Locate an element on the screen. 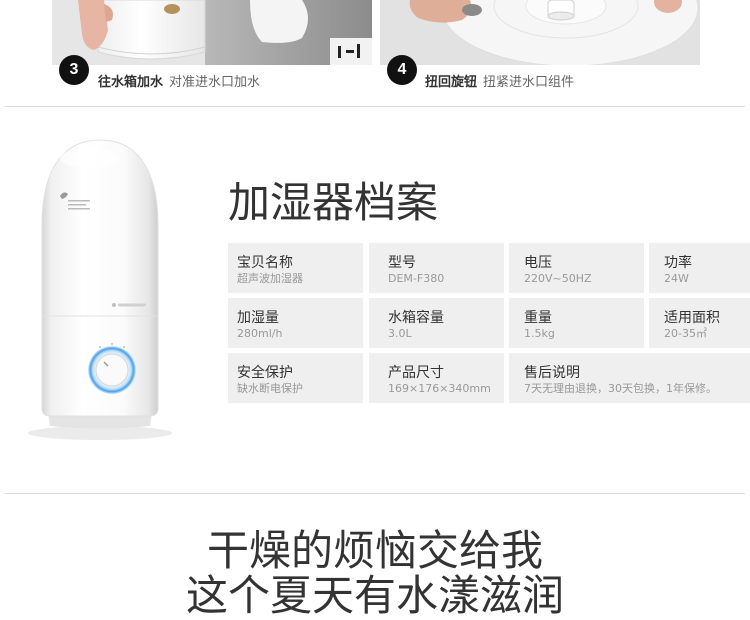  spec-cell-power: 功率 24W is located at coordinates (699, 268).